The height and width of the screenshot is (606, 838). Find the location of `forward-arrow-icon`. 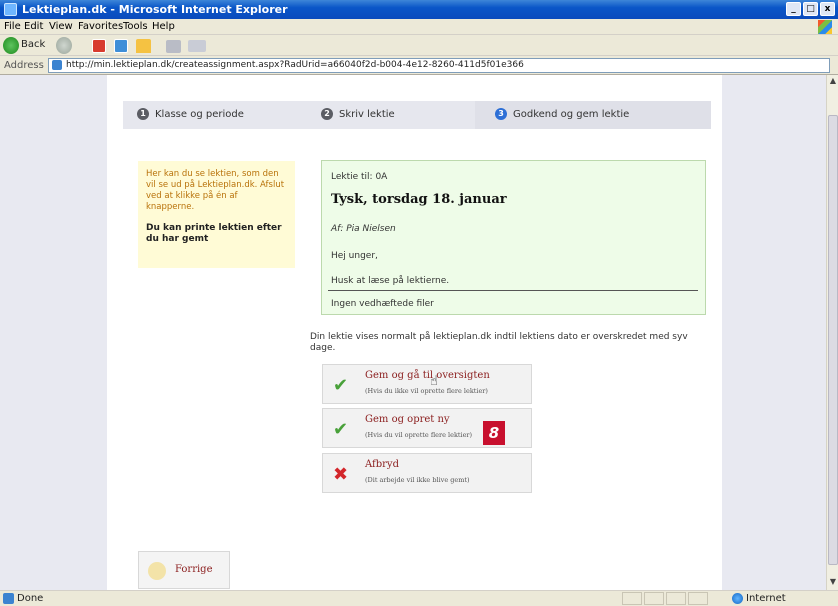

forward-arrow-icon is located at coordinates (64, 45).